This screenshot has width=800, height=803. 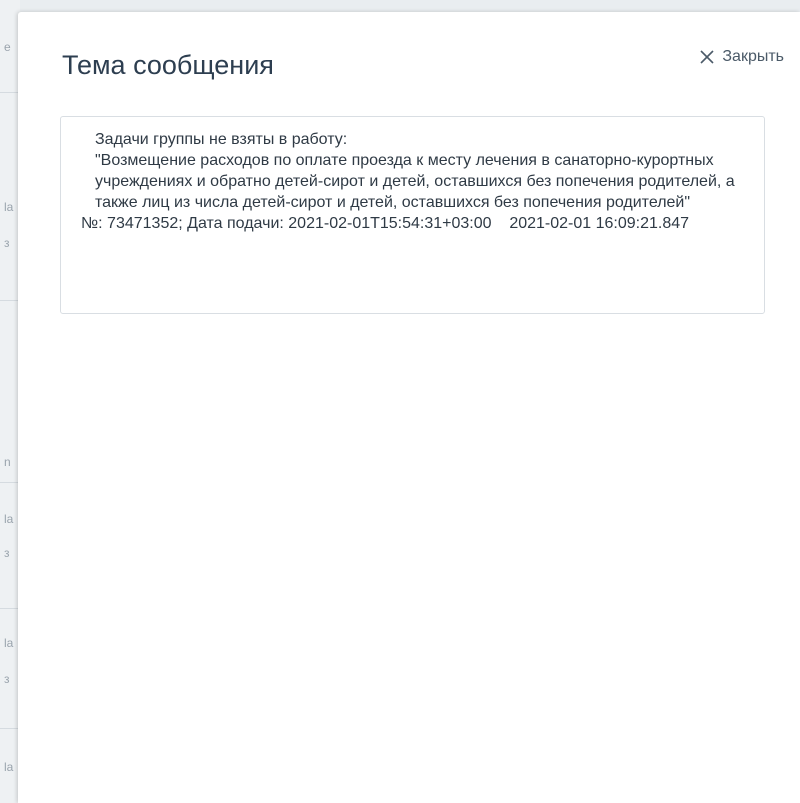 What do you see at coordinates (10, 401) in the screenshot?
I see `background-list-strip: e la з n la з la з la` at bounding box center [10, 401].